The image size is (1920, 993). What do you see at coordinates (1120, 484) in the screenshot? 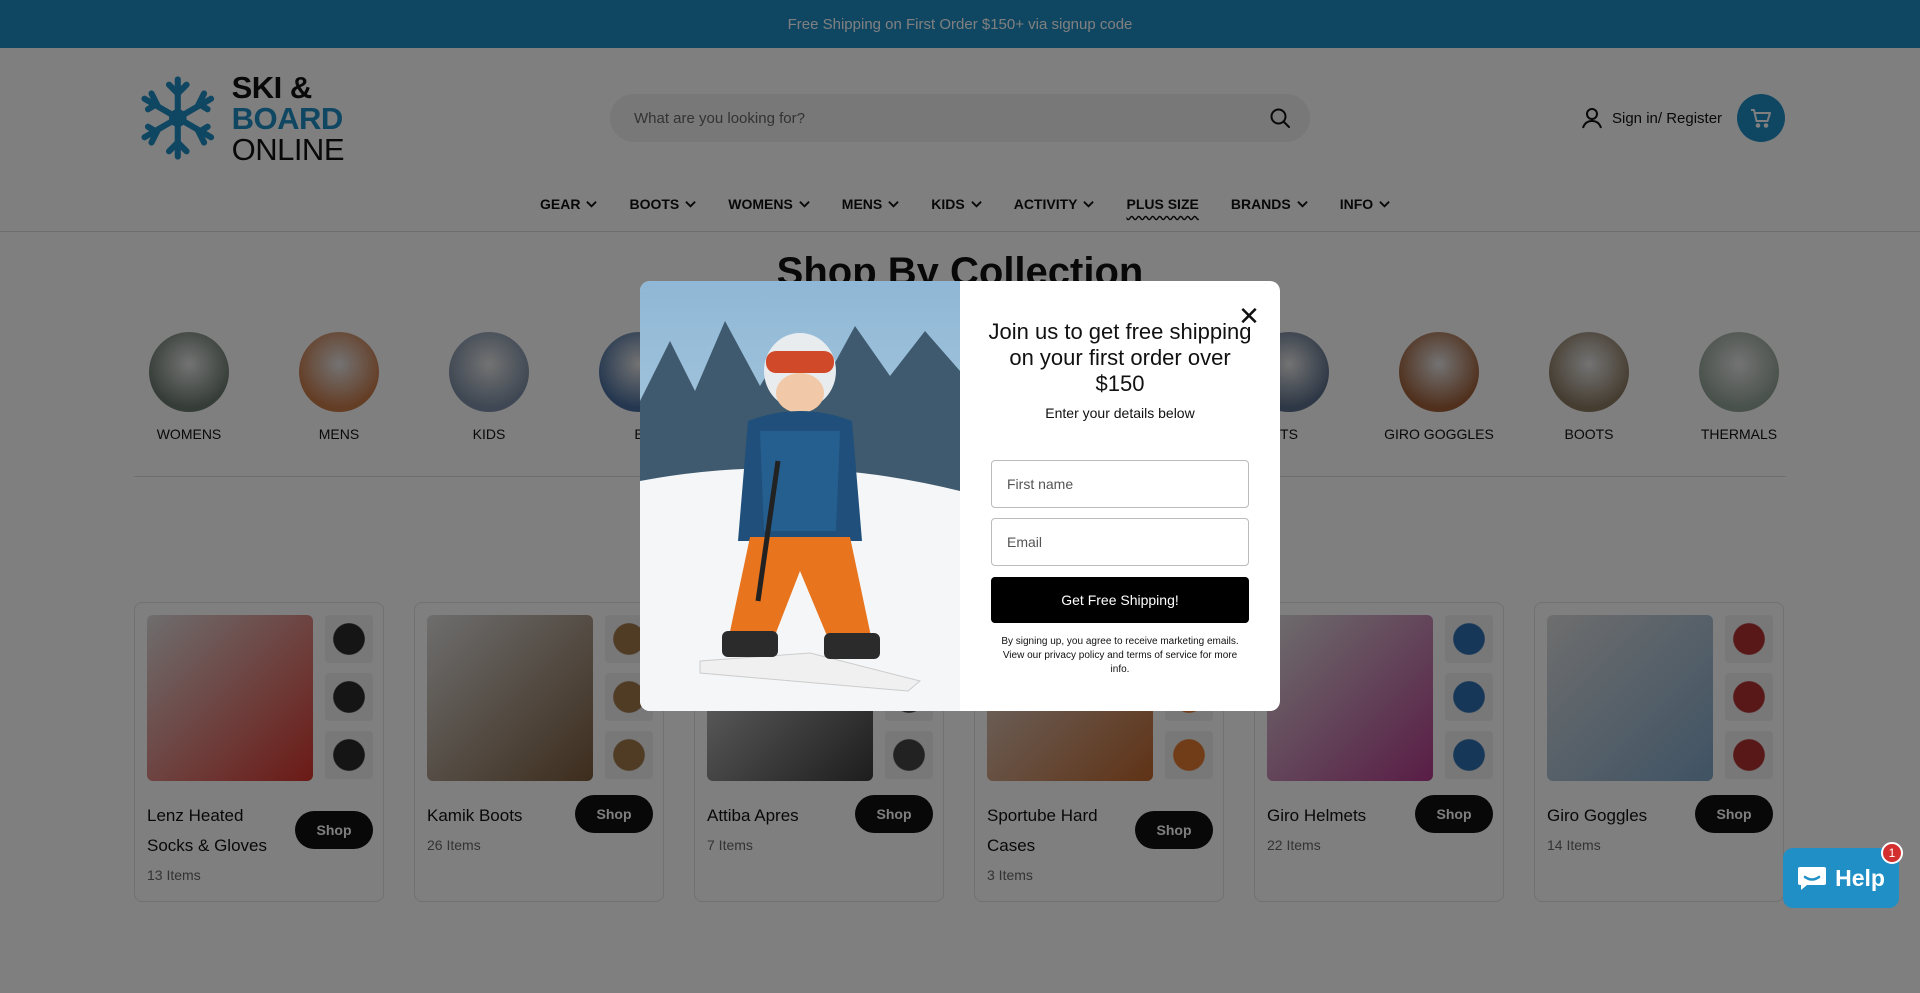
I see `first-name-field` at bounding box center [1120, 484].